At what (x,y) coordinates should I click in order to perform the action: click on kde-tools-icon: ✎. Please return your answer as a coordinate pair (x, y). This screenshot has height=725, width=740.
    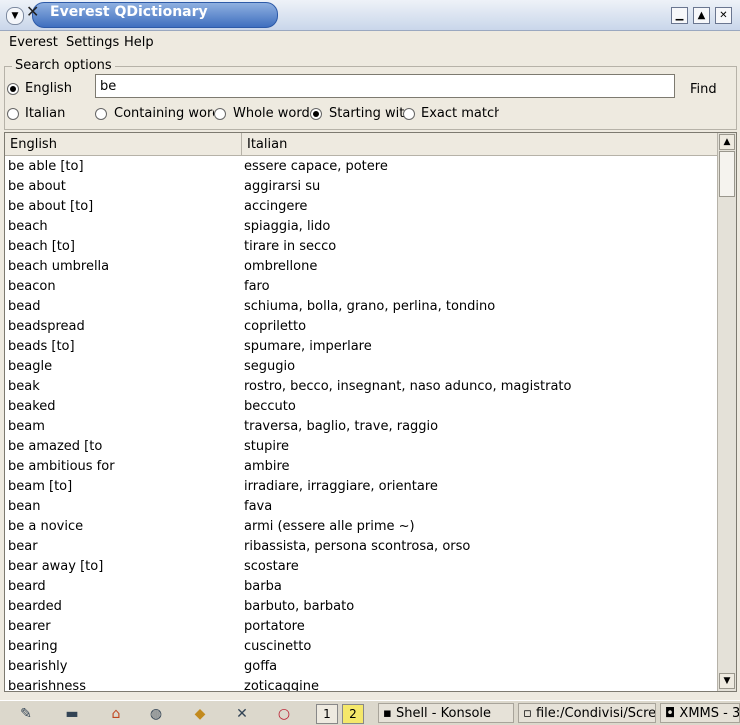
    Looking at the image, I should click on (26, 714).